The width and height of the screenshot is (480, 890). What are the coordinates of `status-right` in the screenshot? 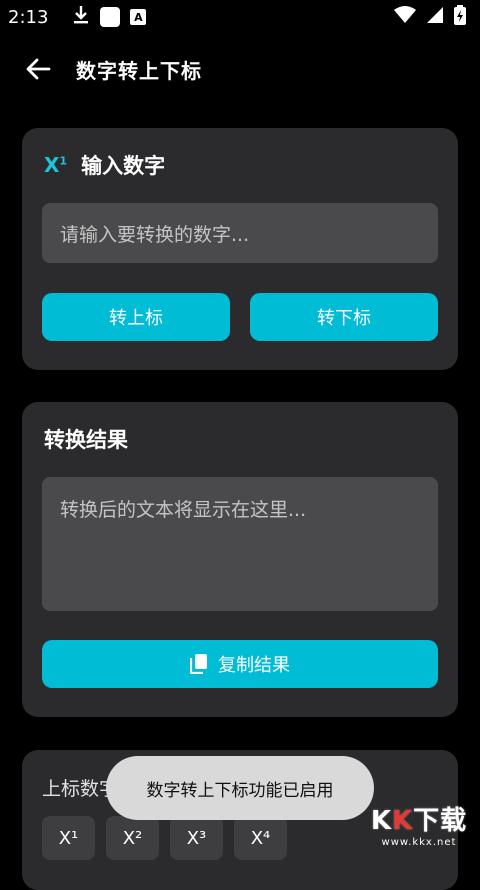 It's located at (430, 17).